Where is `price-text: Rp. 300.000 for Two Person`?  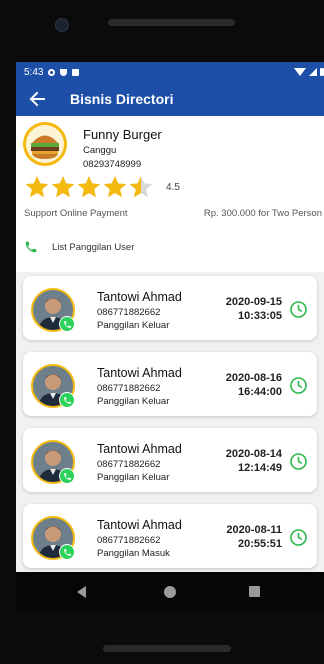 price-text: Rp. 300.000 for Two Person is located at coordinates (262, 213).